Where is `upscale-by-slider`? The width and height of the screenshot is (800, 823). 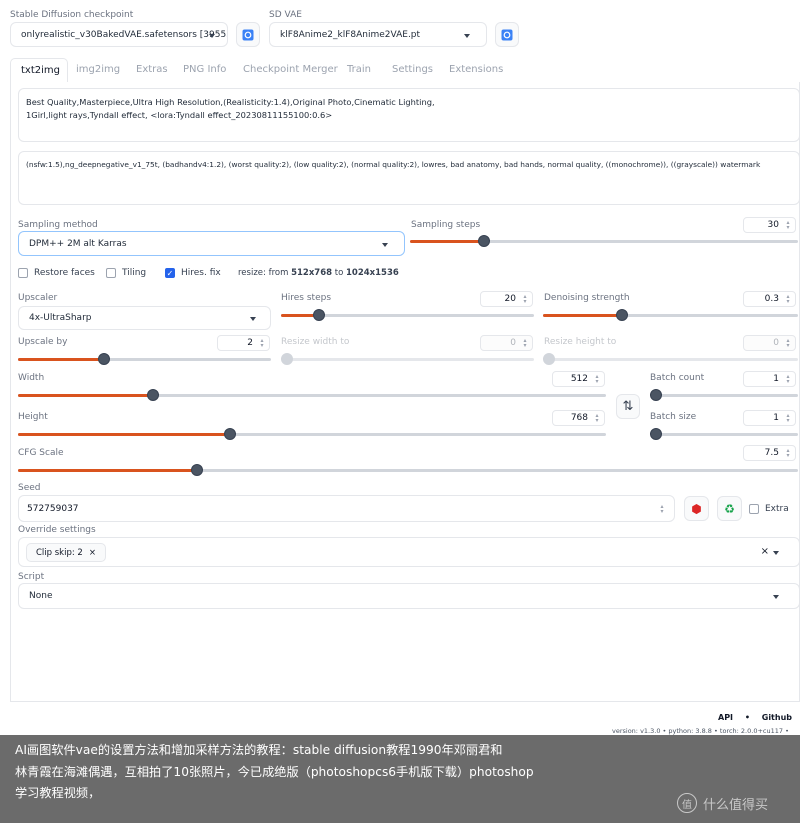 upscale-by-slider is located at coordinates (144, 359).